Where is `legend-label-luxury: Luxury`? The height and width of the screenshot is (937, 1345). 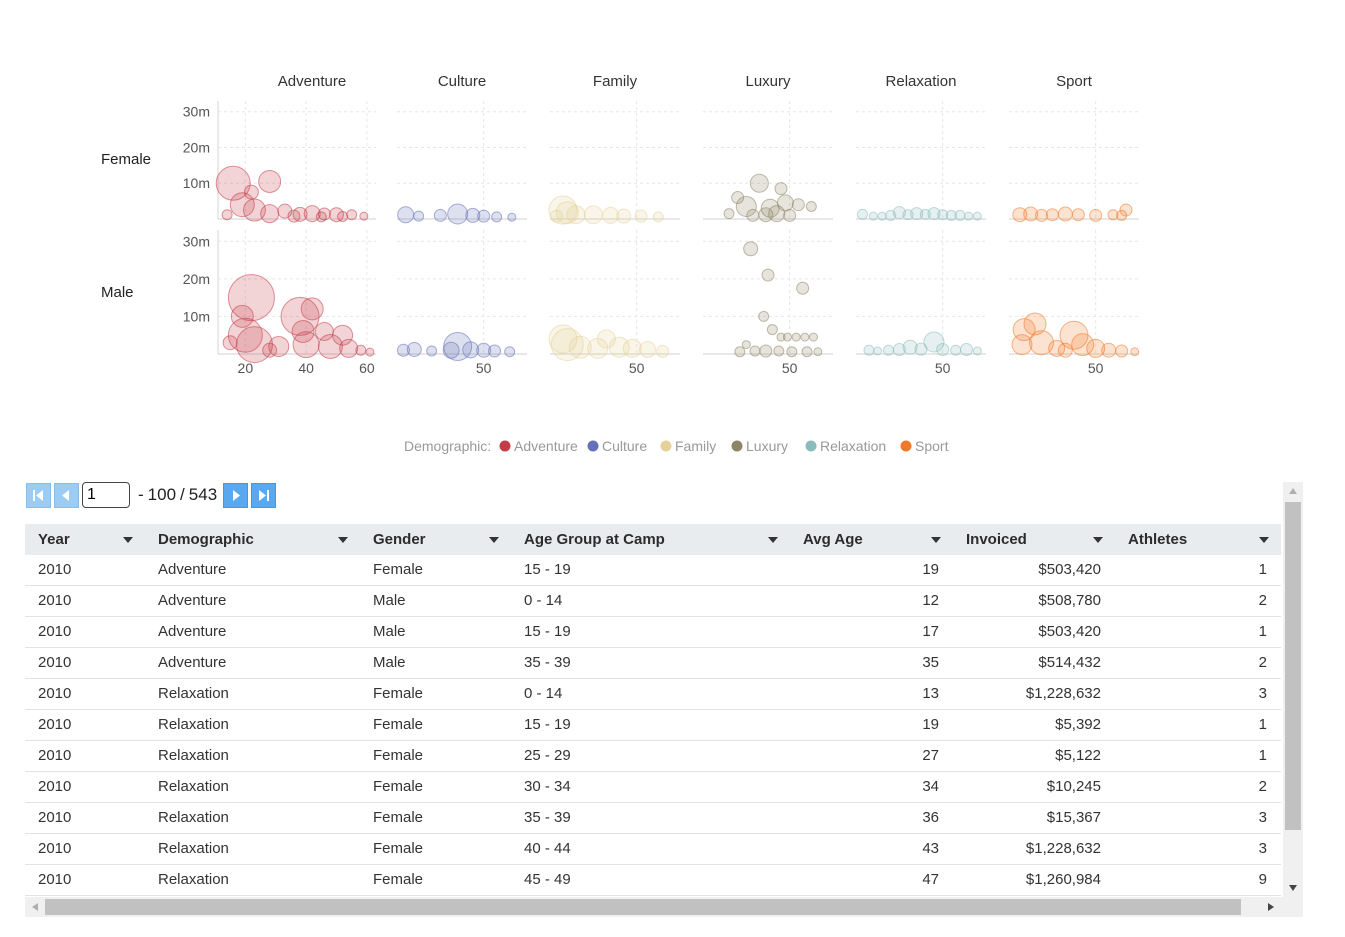 legend-label-luxury: Luxury is located at coordinates (767, 446).